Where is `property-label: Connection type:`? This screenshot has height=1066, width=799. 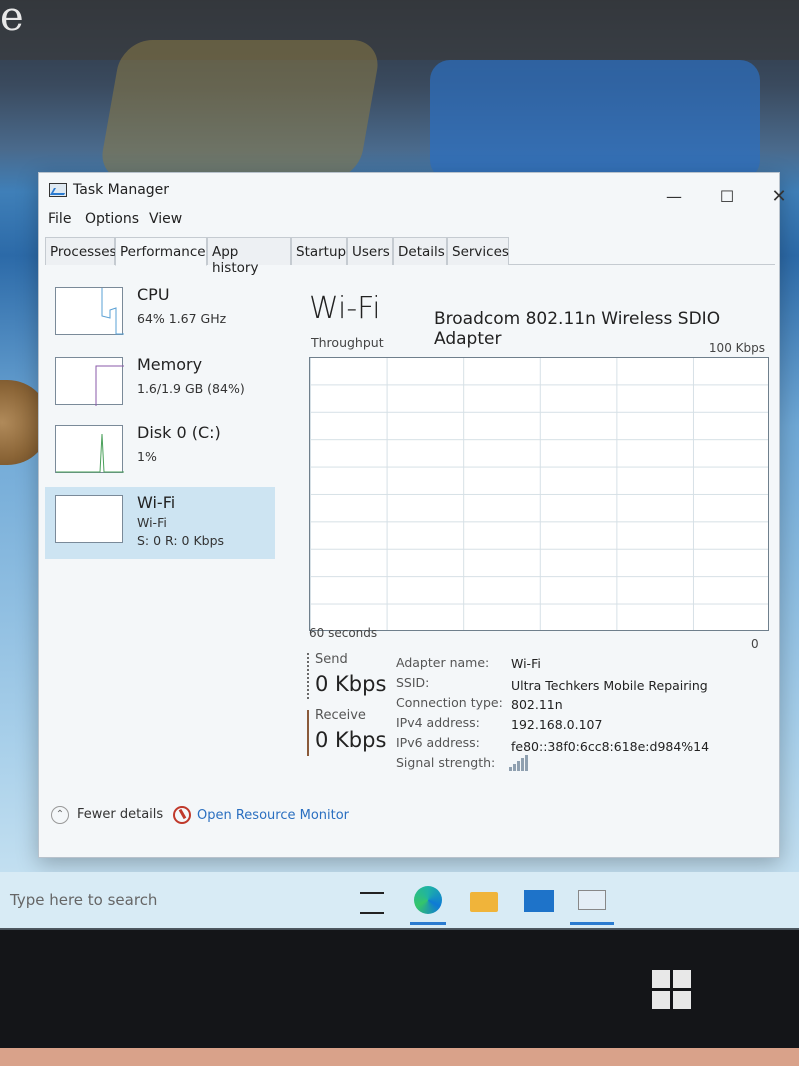
property-label: Connection type: is located at coordinates (449, 702).